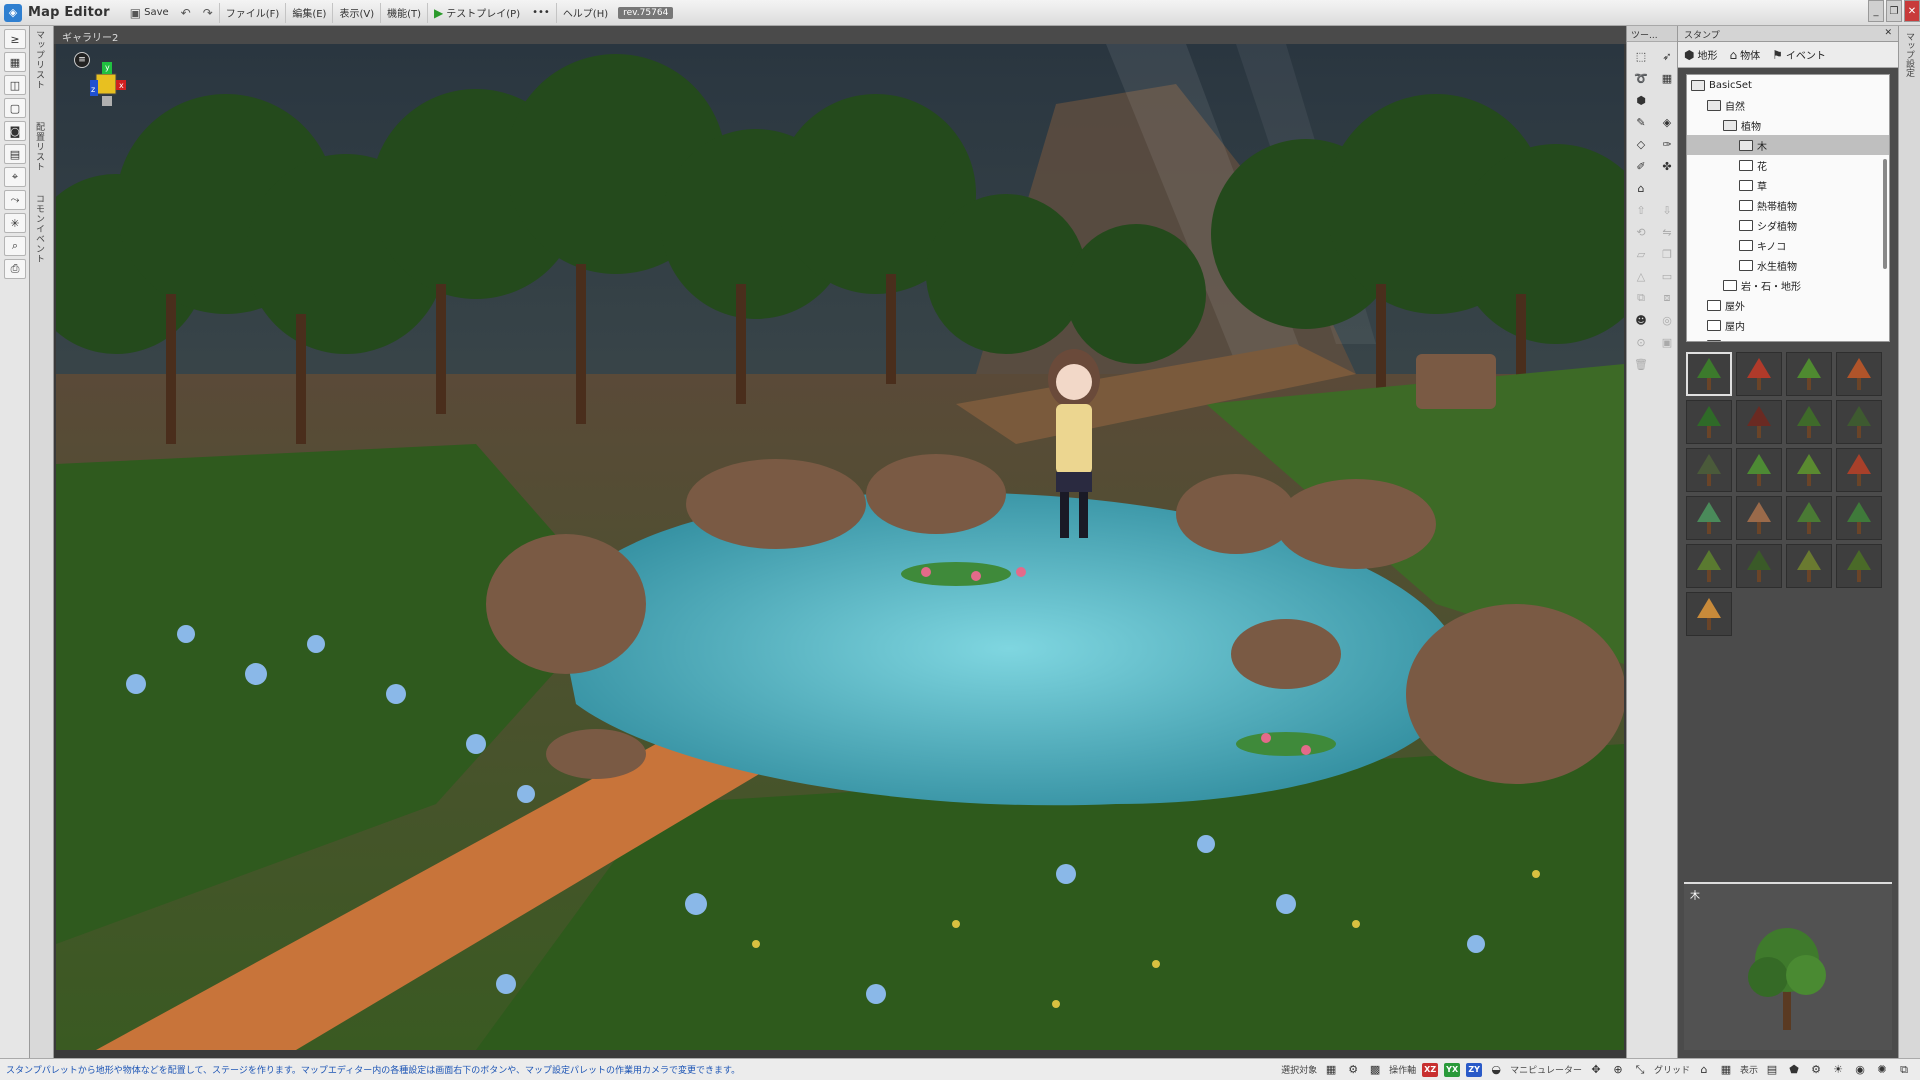  What do you see at coordinates (1641, 276) in the screenshot?
I see `triangle-button: △` at bounding box center [1641, 276].